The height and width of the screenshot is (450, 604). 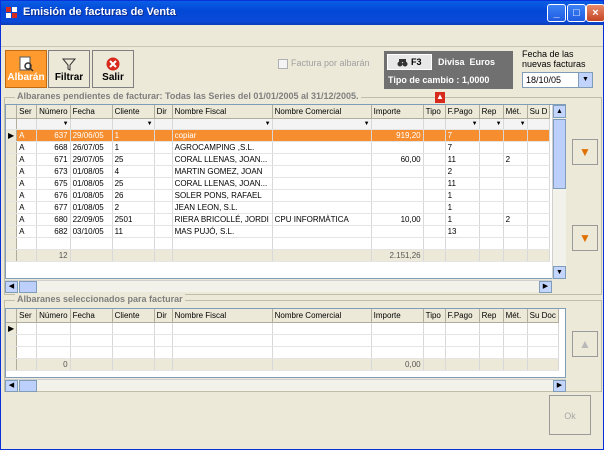 What do you see at coordinates (278, 207) in the screenshot?
I see `table-row: A 677 01/08/05 2 JEAN LEON, S.L. 1` at bounding box center [278, 207].